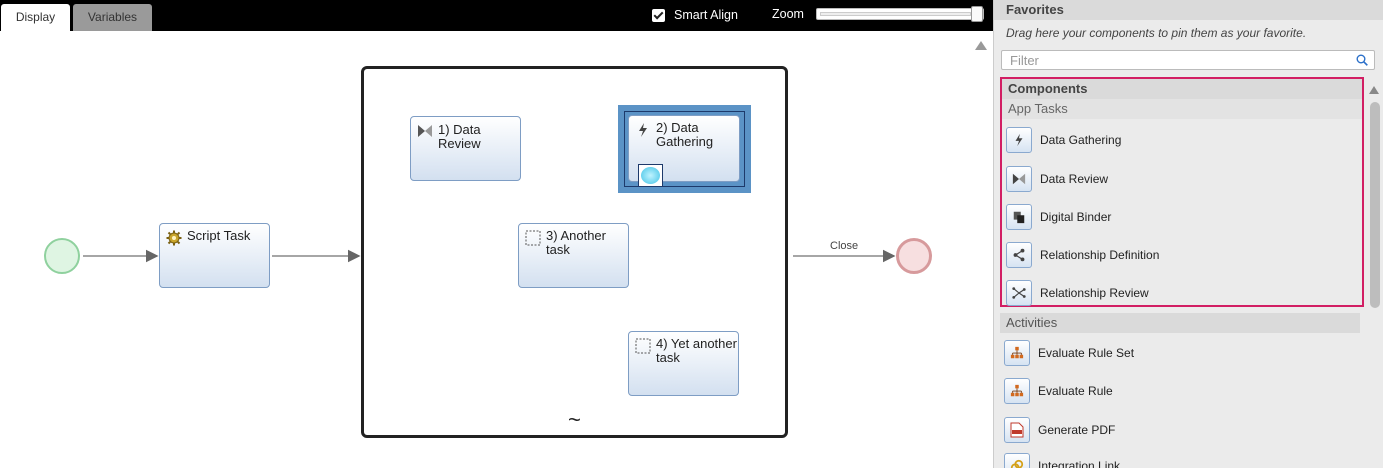  I want to click on end-event, so click(914, 256).